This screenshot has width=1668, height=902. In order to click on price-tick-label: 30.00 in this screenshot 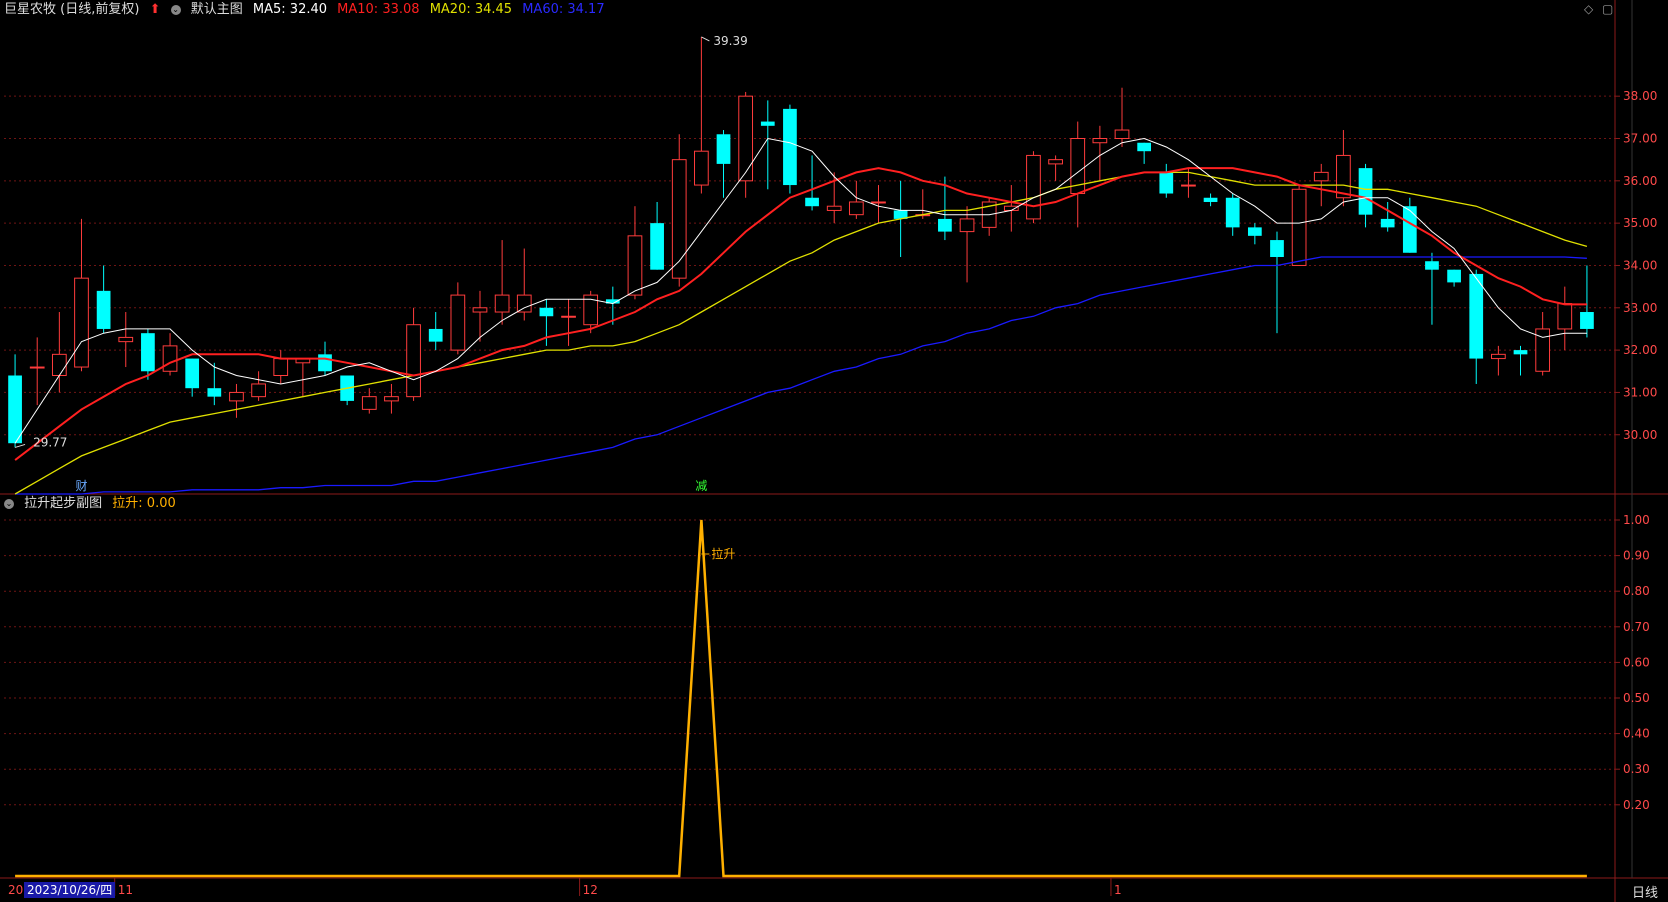, I will do `click(1640, 435)`.